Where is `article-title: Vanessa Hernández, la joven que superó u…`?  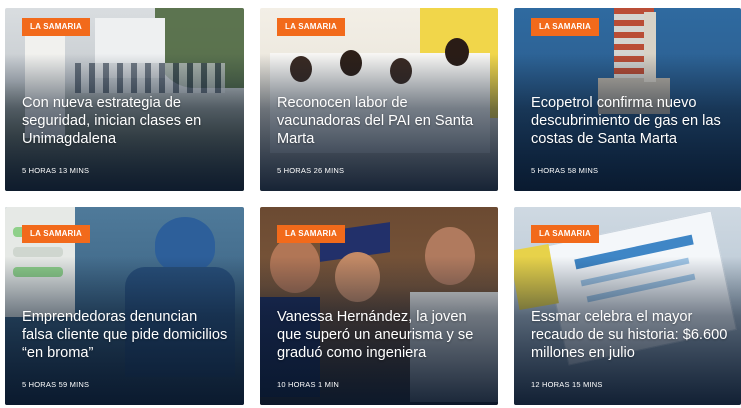
article-title: Vanessa Hernández, la joven que superó u… is located at coordinates (381, 335).